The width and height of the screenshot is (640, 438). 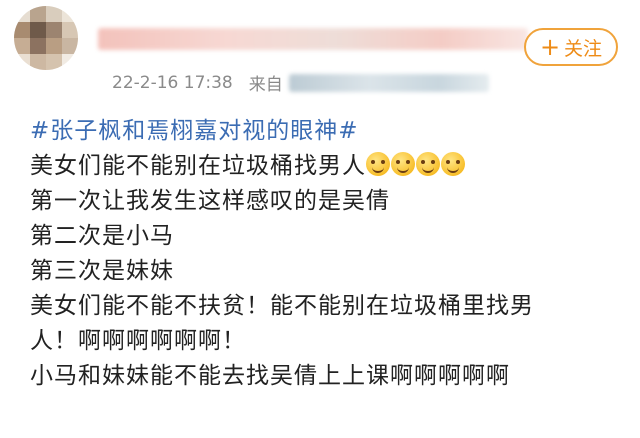 What do you see at coordinates (198, 166) in the screenshot?
I see `post-line-text: 美女们能不能别在垃圾桶找男人` at bounding box center [198, 166].